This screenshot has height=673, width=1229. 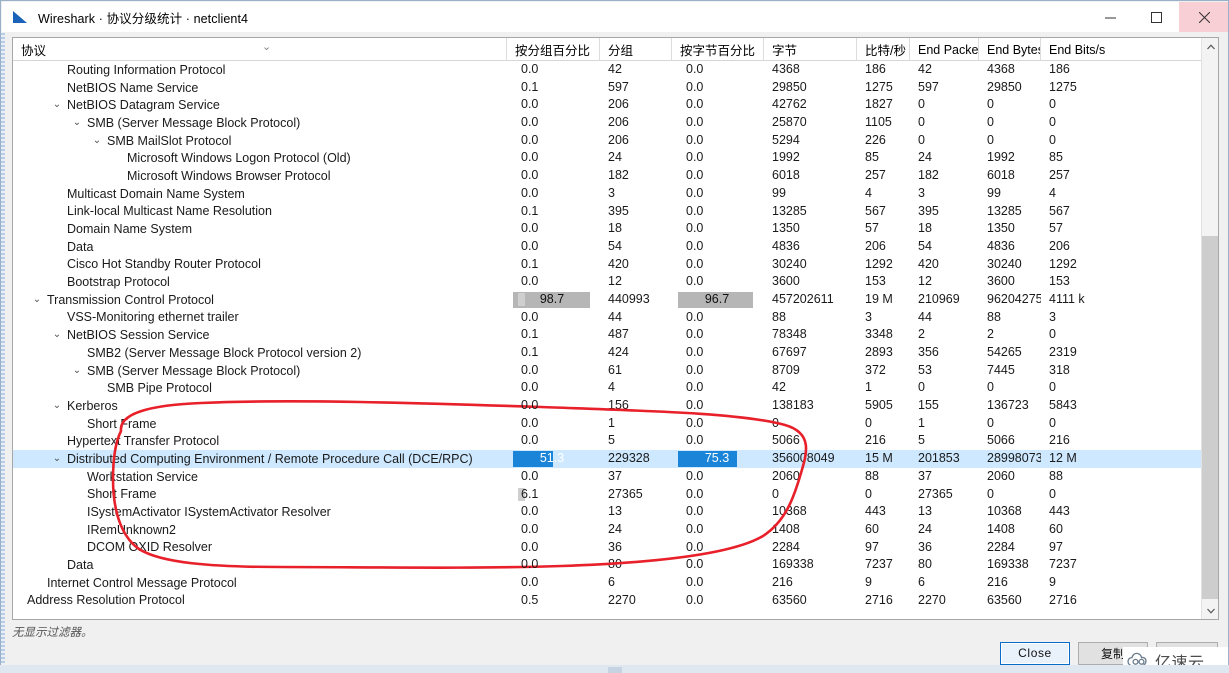 What do you see at coordinates (1117, 49) in the screenshot?
I see `column-header-end-bits: End Bits/s` at bounding box center [1117, 49].